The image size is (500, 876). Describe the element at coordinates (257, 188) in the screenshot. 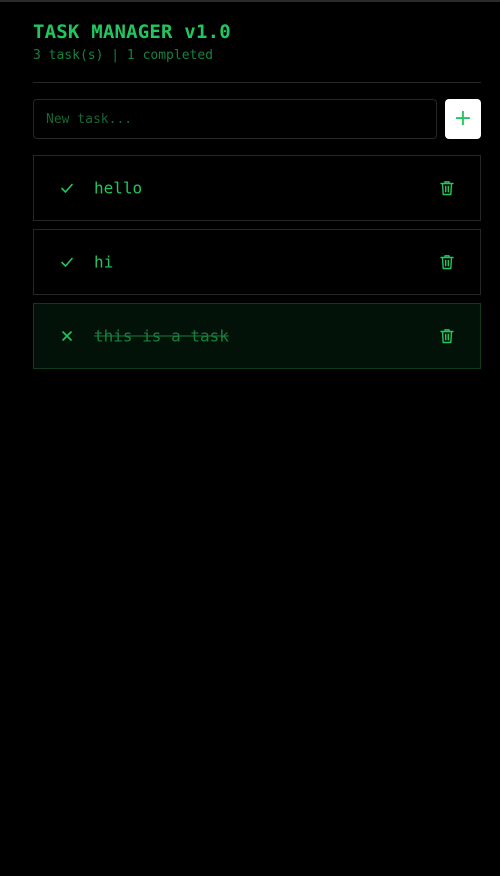

I see `task-item: hello` at that location.